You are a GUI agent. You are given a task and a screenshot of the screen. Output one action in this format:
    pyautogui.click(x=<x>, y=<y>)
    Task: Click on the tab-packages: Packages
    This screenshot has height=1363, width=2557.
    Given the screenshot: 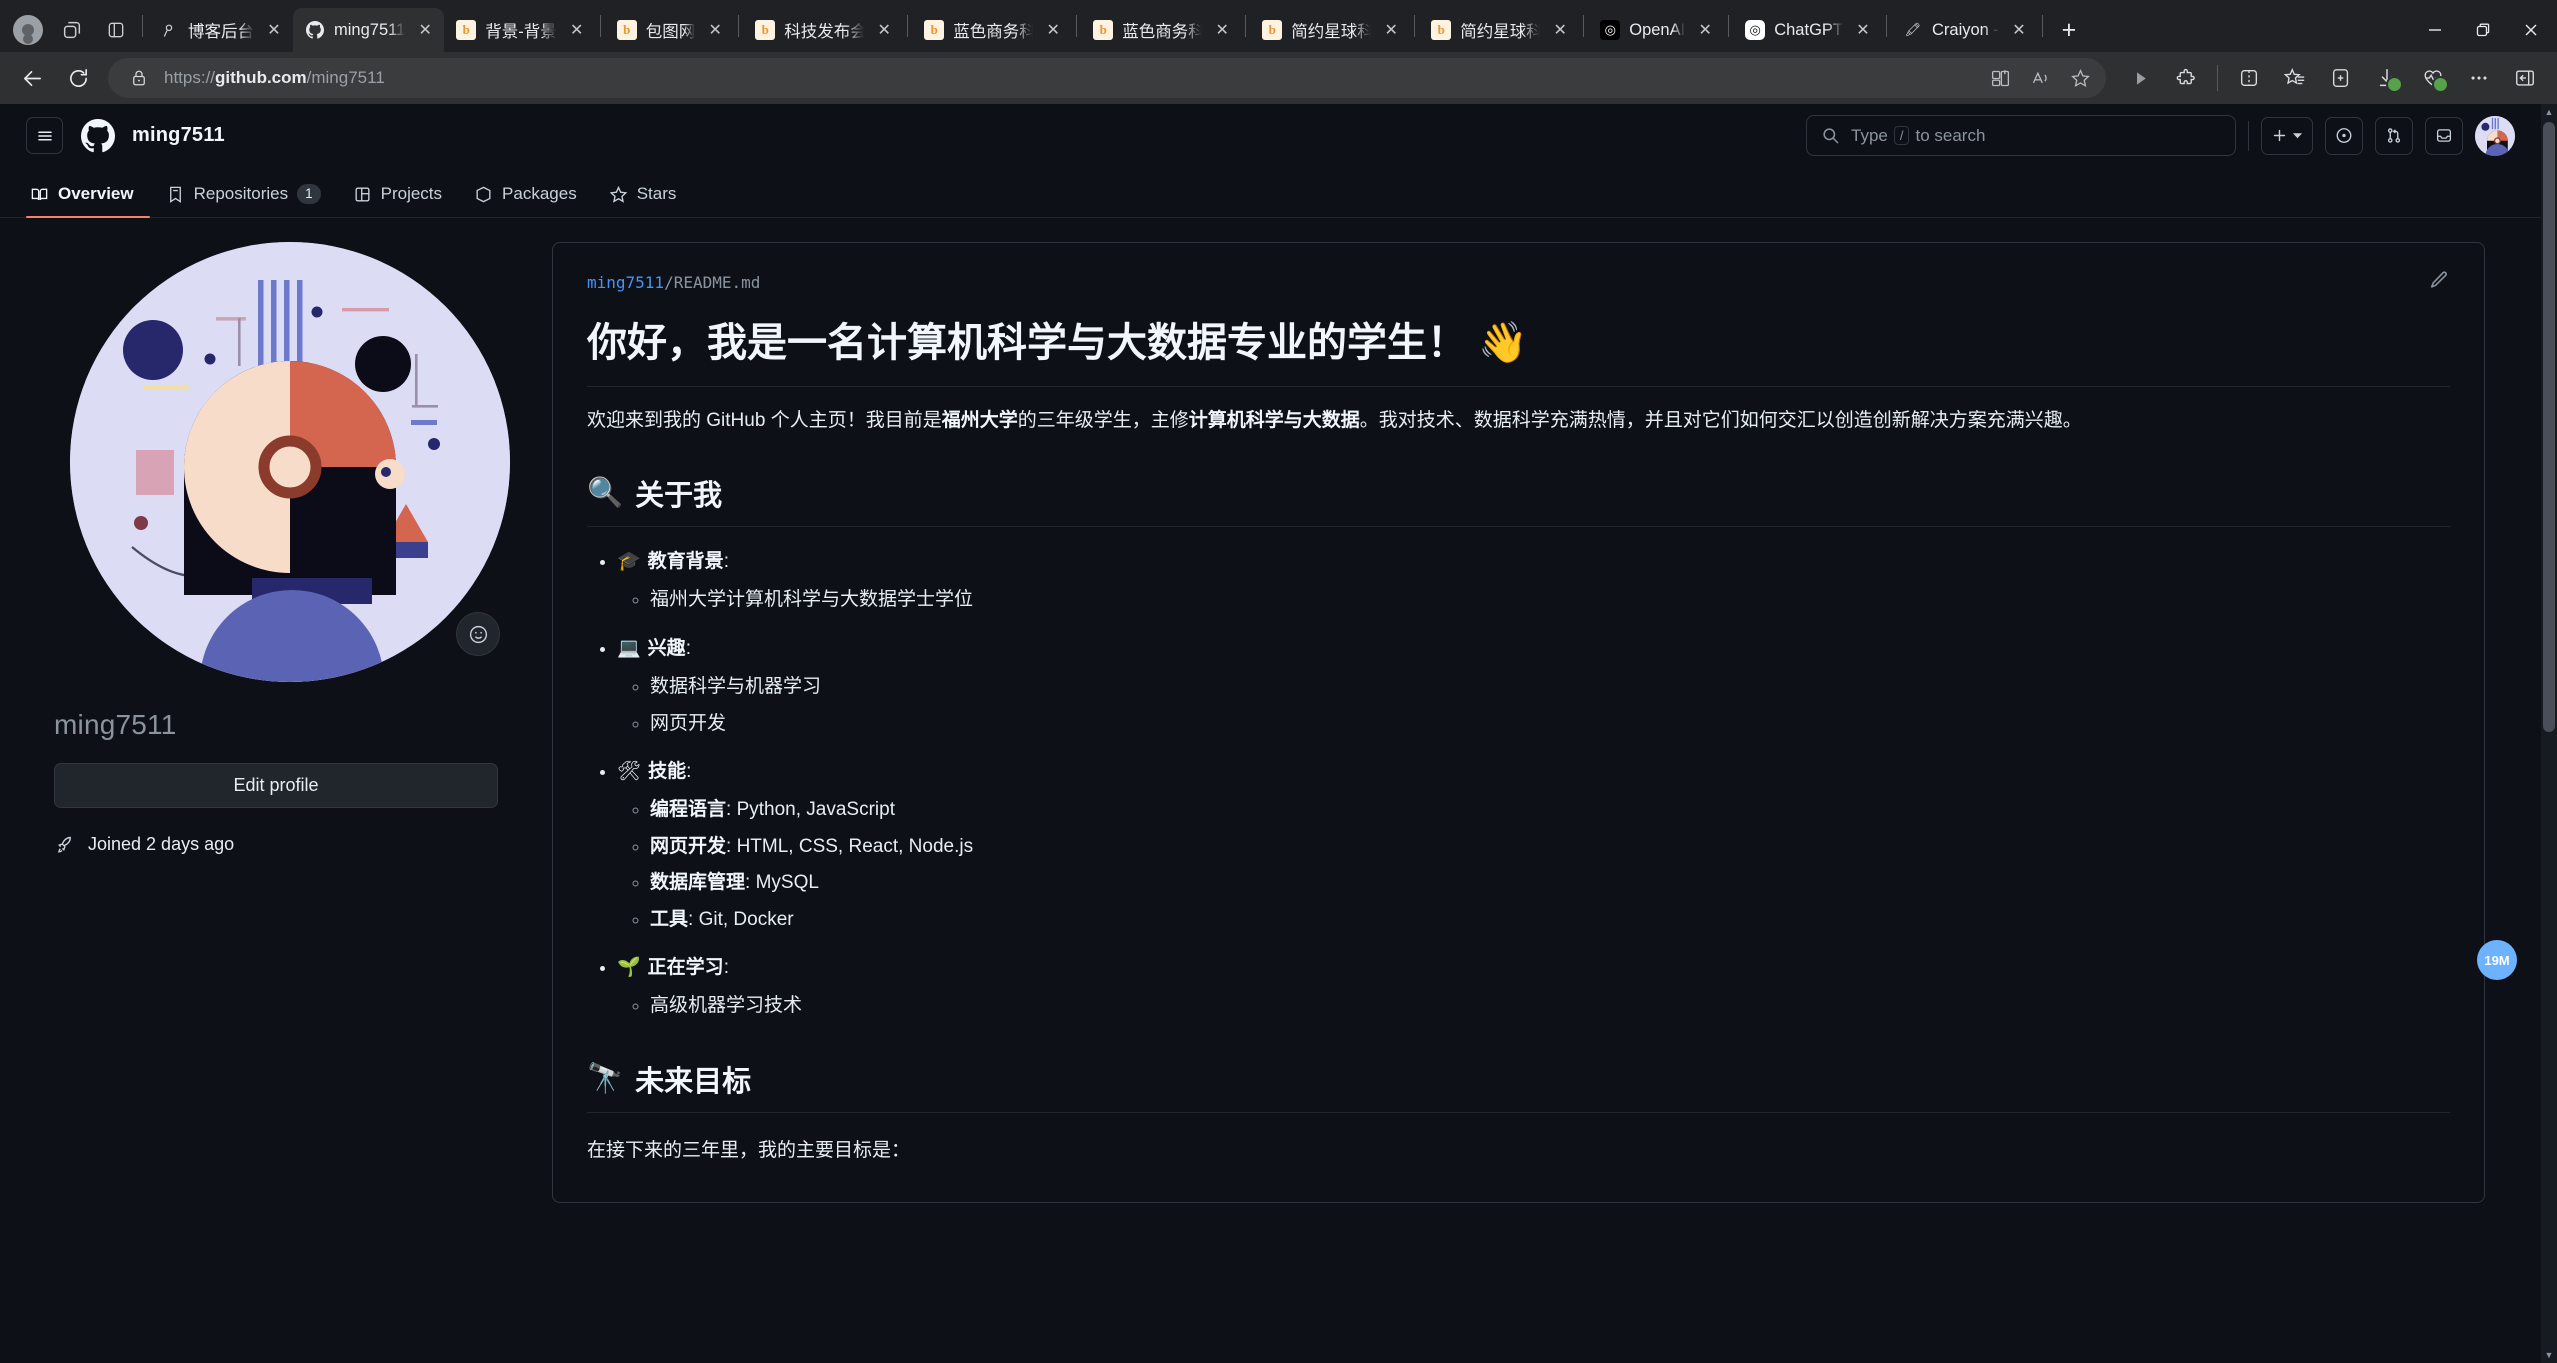 What is the action you would take?
    pyautogui.click(x=525, y=200)
    